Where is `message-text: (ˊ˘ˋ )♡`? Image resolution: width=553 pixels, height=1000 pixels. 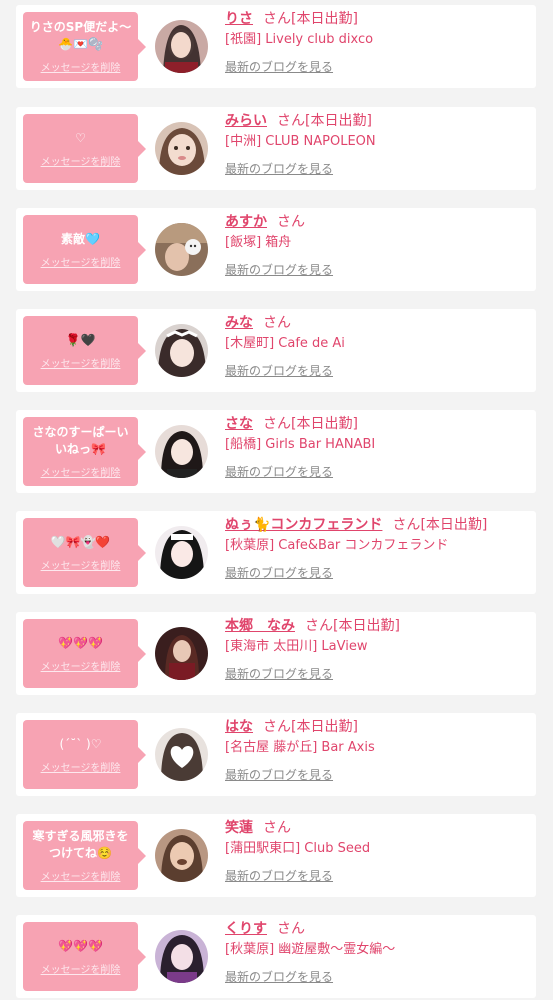 message-text: (ˊ˘ˋ )♡ is located at coordinates (80, 743).